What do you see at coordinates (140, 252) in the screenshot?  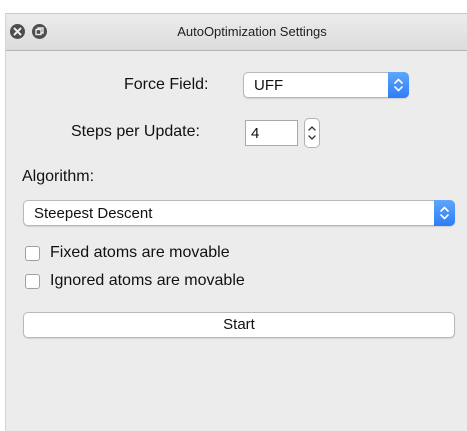 I see `fixed-atoms-movable-label: Fixed atoms are movable` at bounding box center [140, 252].